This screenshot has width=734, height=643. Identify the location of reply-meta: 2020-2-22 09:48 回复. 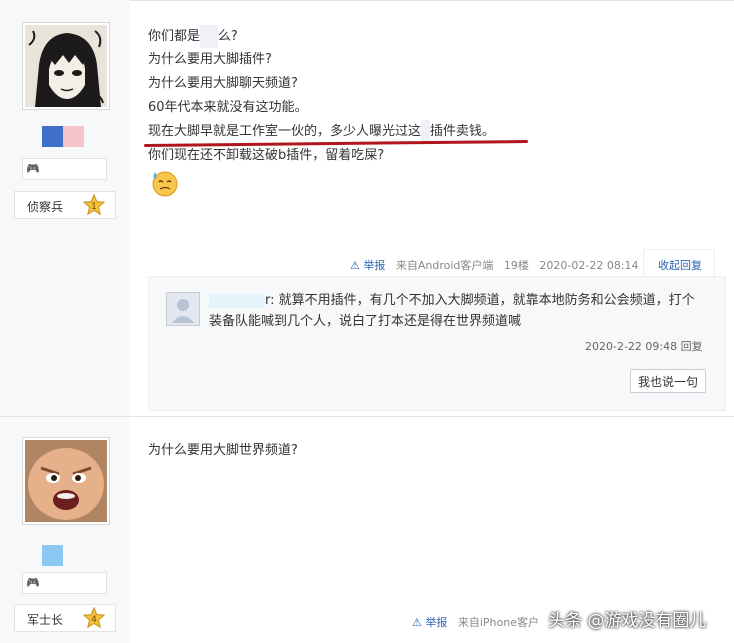
(644, 346).